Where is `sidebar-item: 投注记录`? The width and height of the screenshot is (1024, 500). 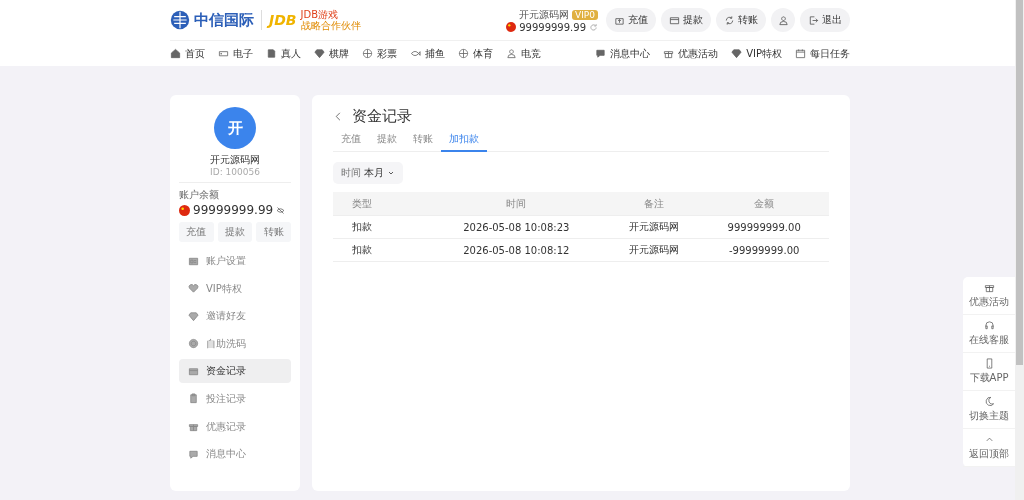 sidebar-item: 投注记录 is located at coordinates (235, 398).